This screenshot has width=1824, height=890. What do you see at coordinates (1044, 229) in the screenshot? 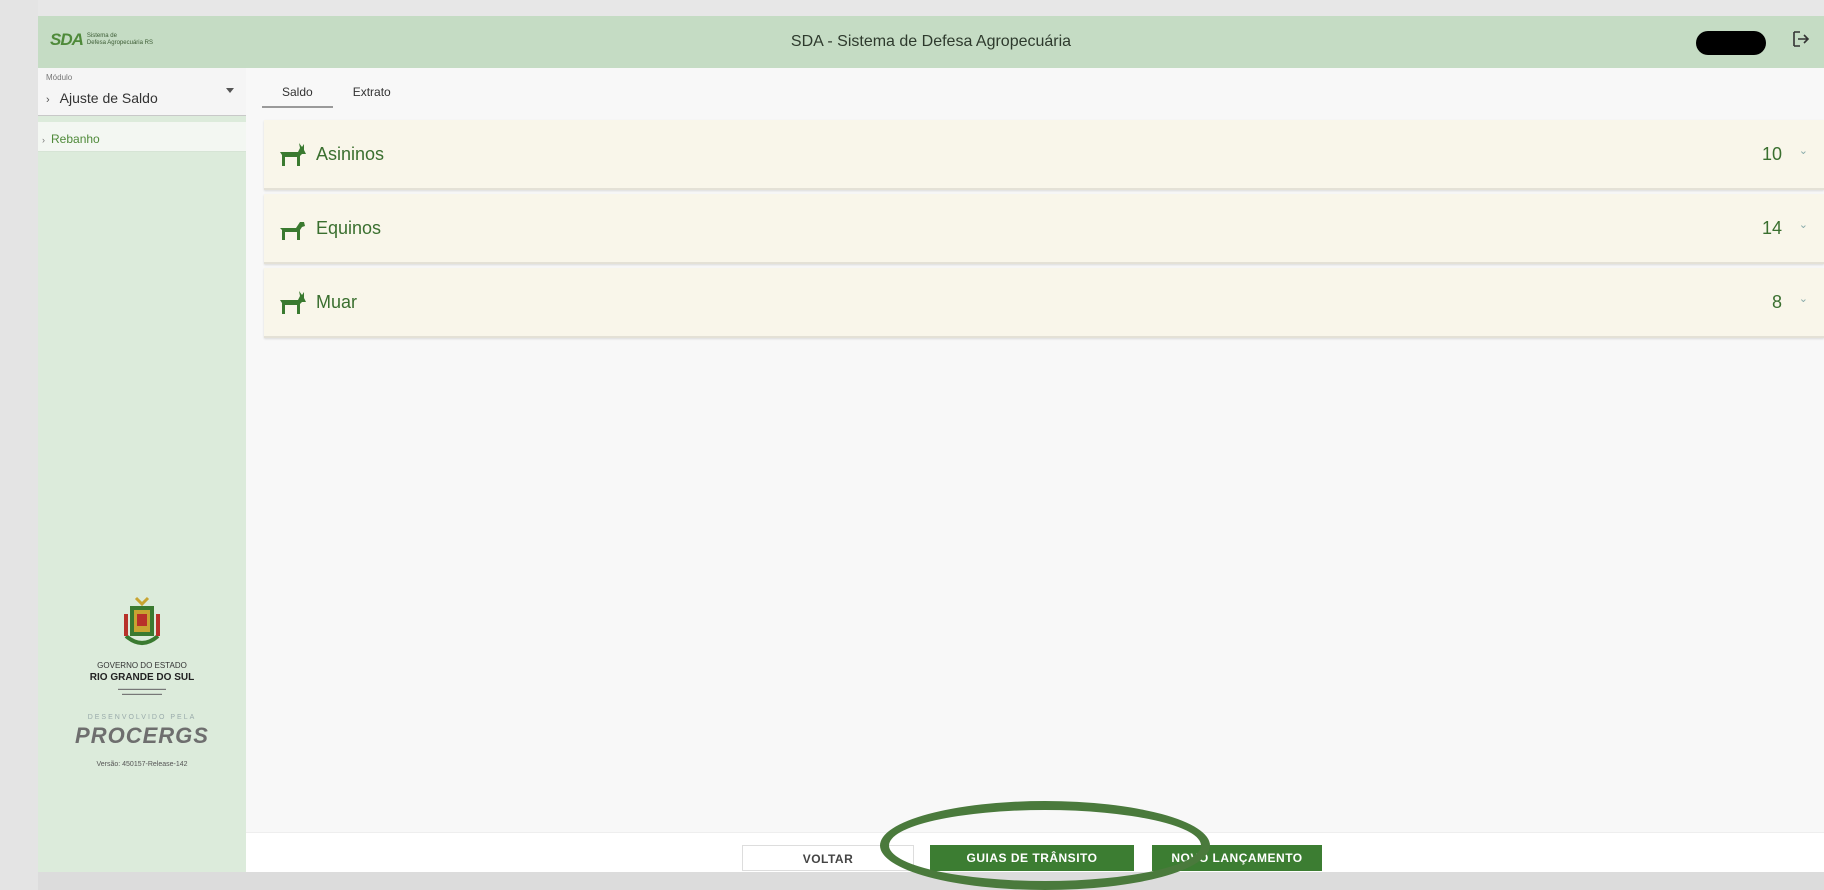
I see `card-equinos: Equinos 14 ⌄` at bounding box center [1044, 229].